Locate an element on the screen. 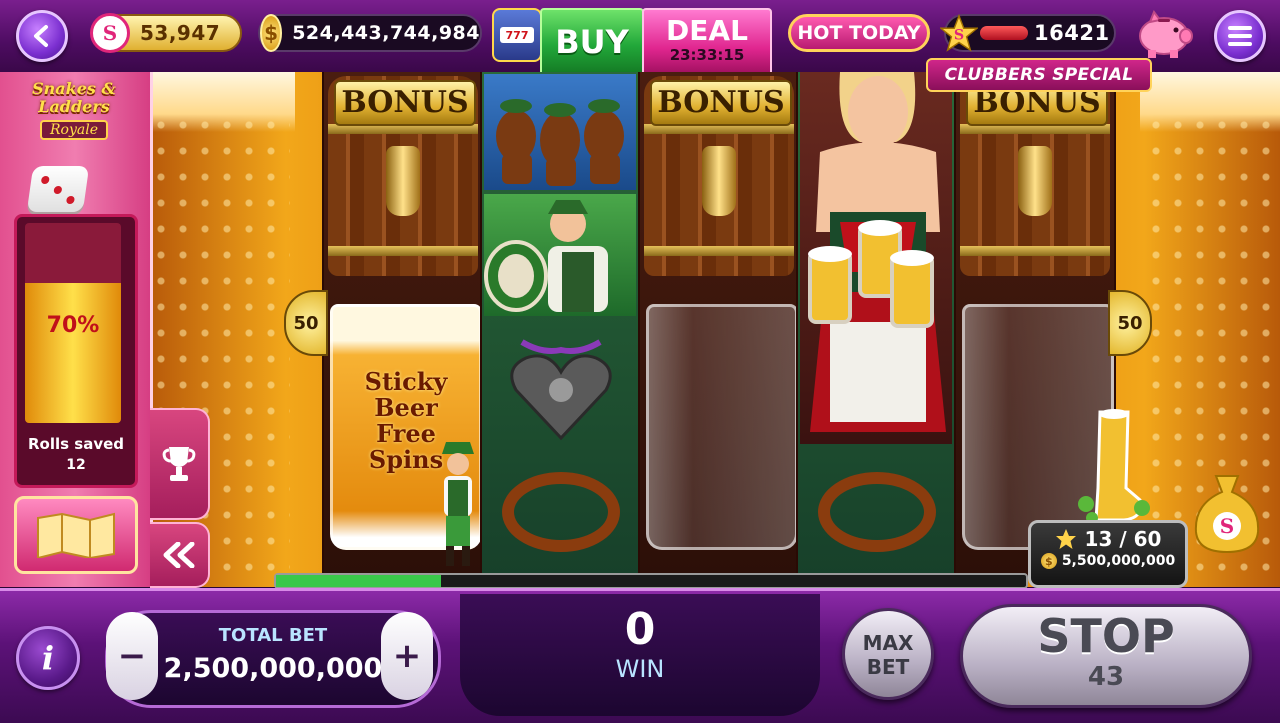 The image size is (1280, 723). win-label: WIN is located at coordinates (640, 669).